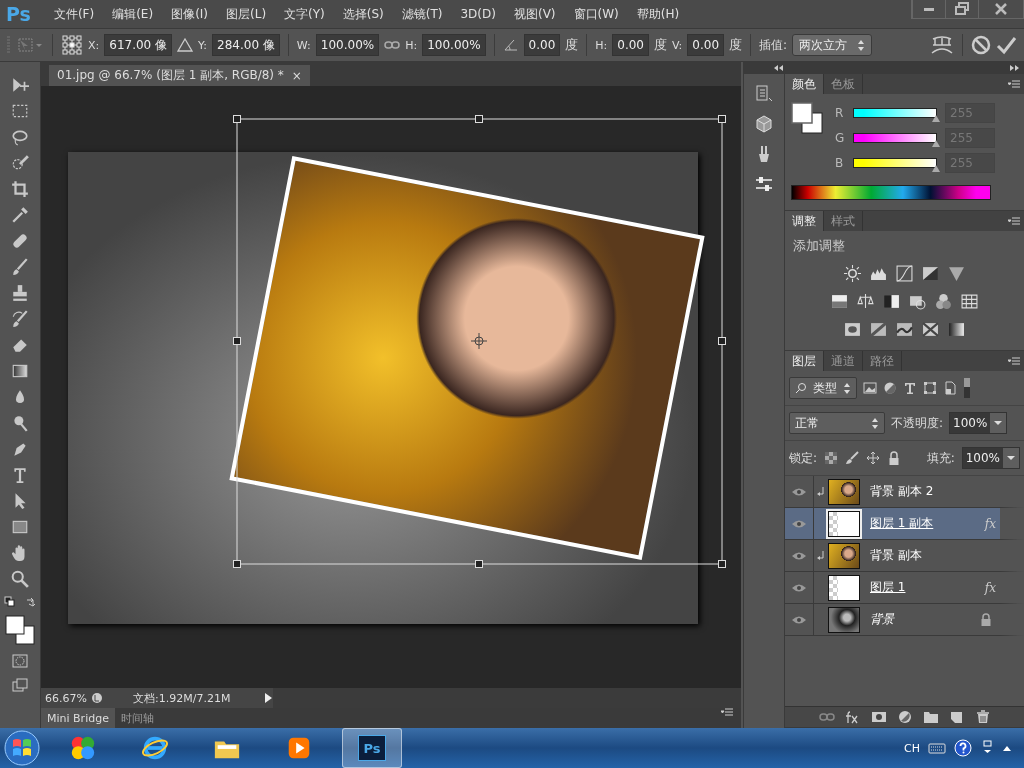 The image size is (1024, 768). What do you see at coordinates (804, 361) in the screenshot?
I see `panel-tab: 图层` at bounding box center [804, 361].